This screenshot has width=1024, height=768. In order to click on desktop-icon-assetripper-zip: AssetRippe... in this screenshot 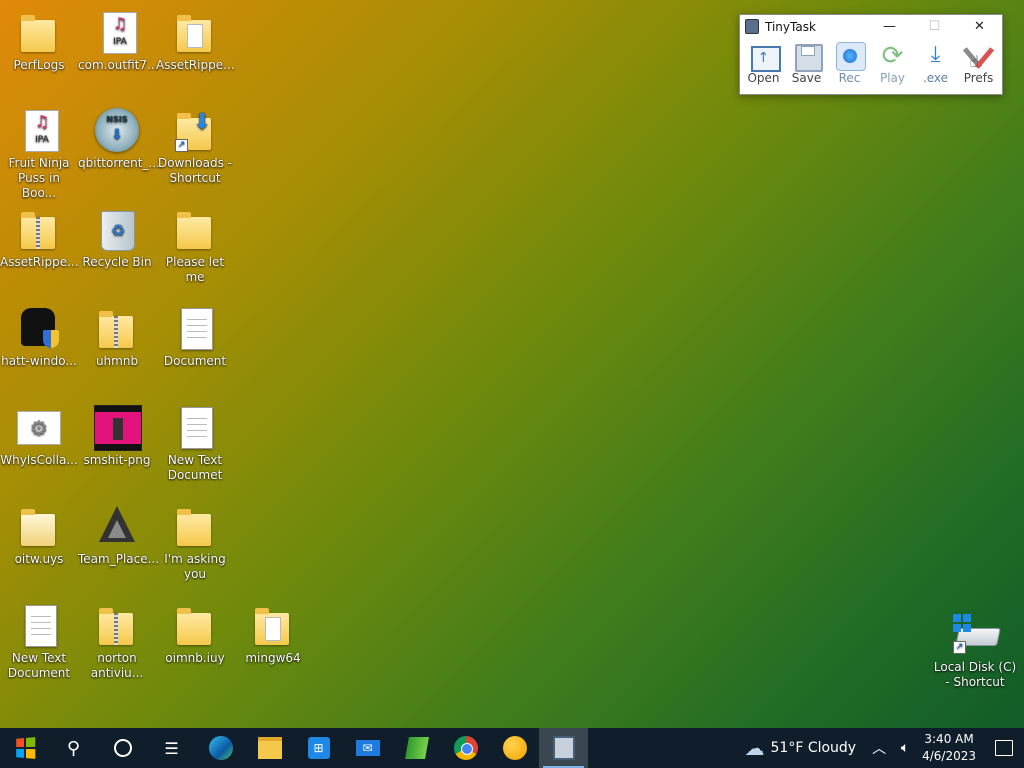, I will do `click(39, 237)`.